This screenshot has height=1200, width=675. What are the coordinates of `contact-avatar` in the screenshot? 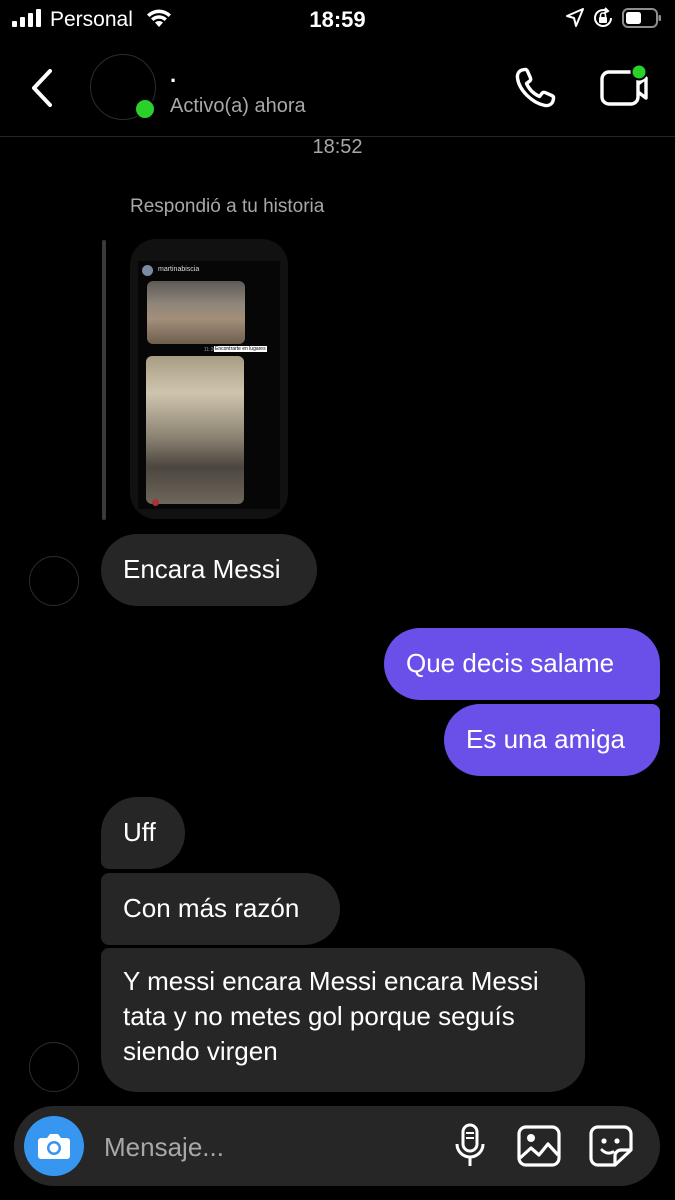 It's located at (123, 87).